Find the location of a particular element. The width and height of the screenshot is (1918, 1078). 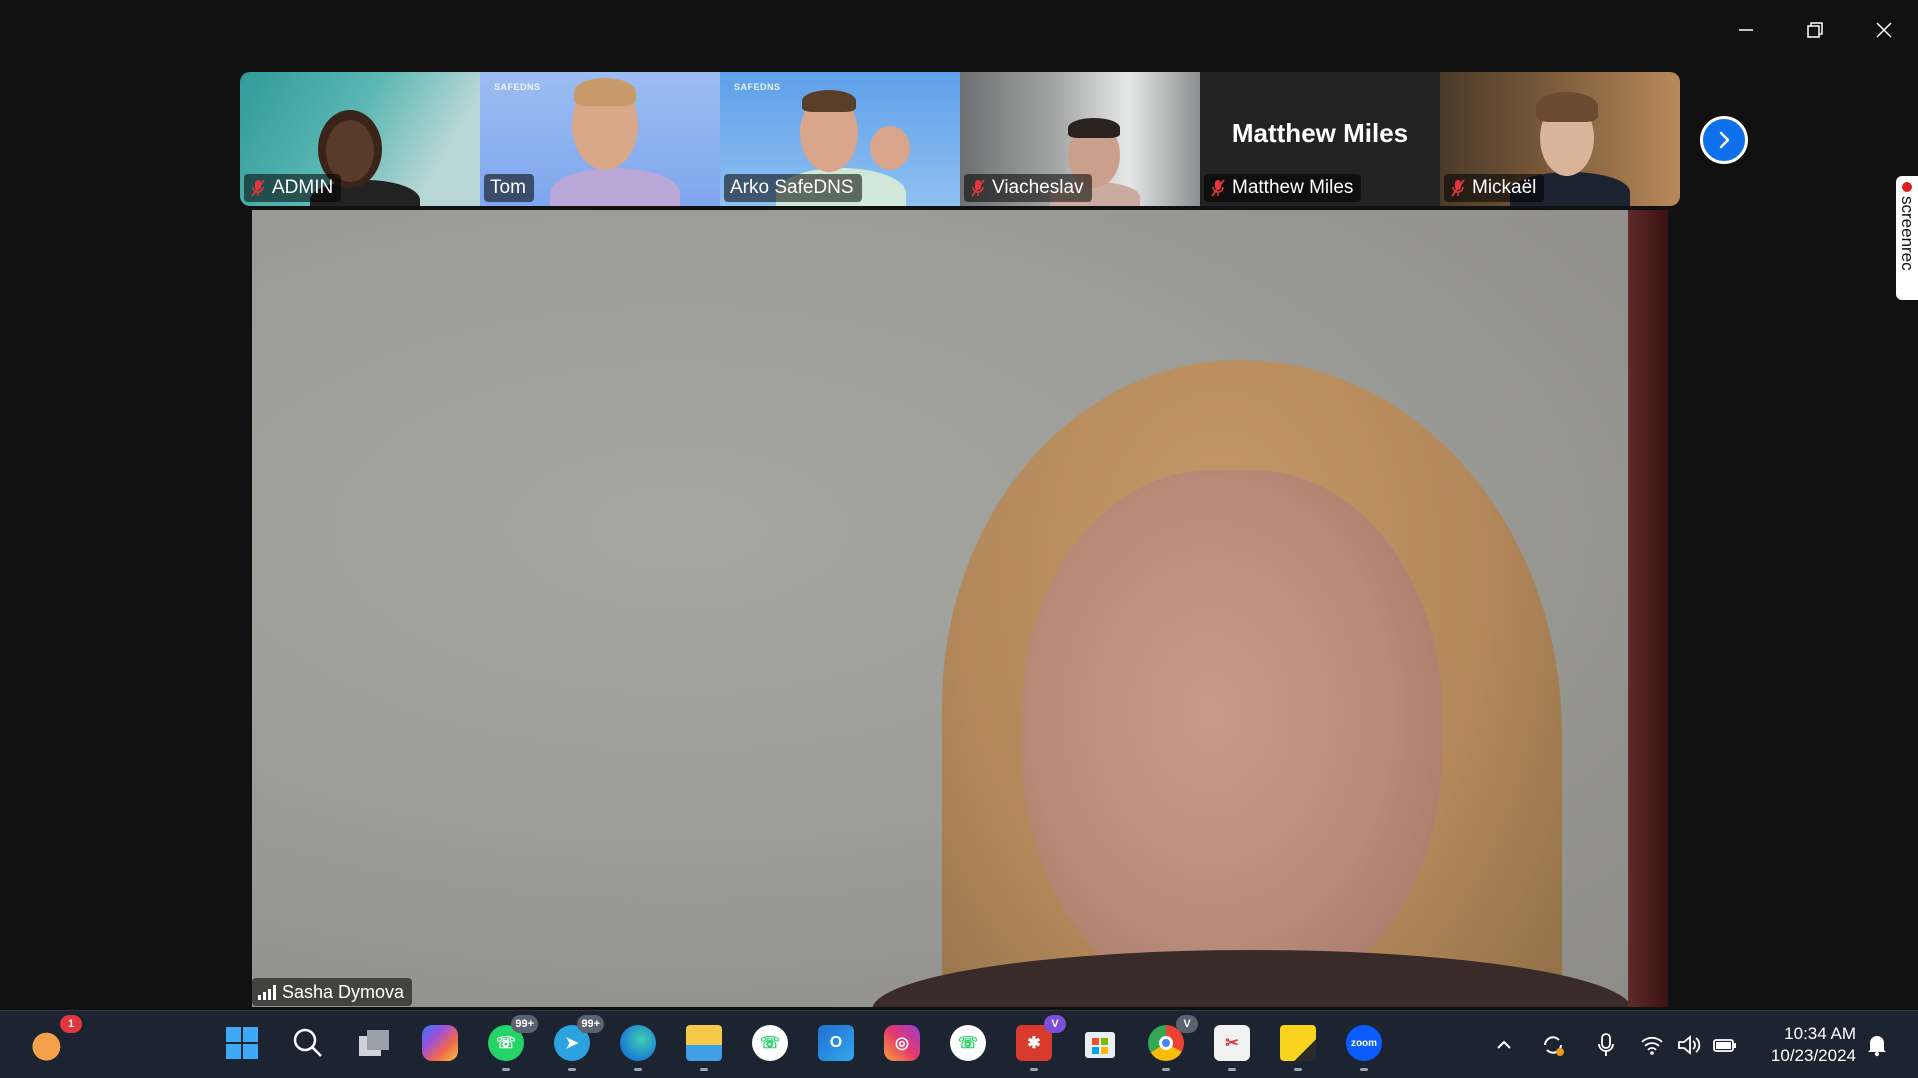

snipping-tool-icon: ✂ is located at coordinates (1232, 1043).